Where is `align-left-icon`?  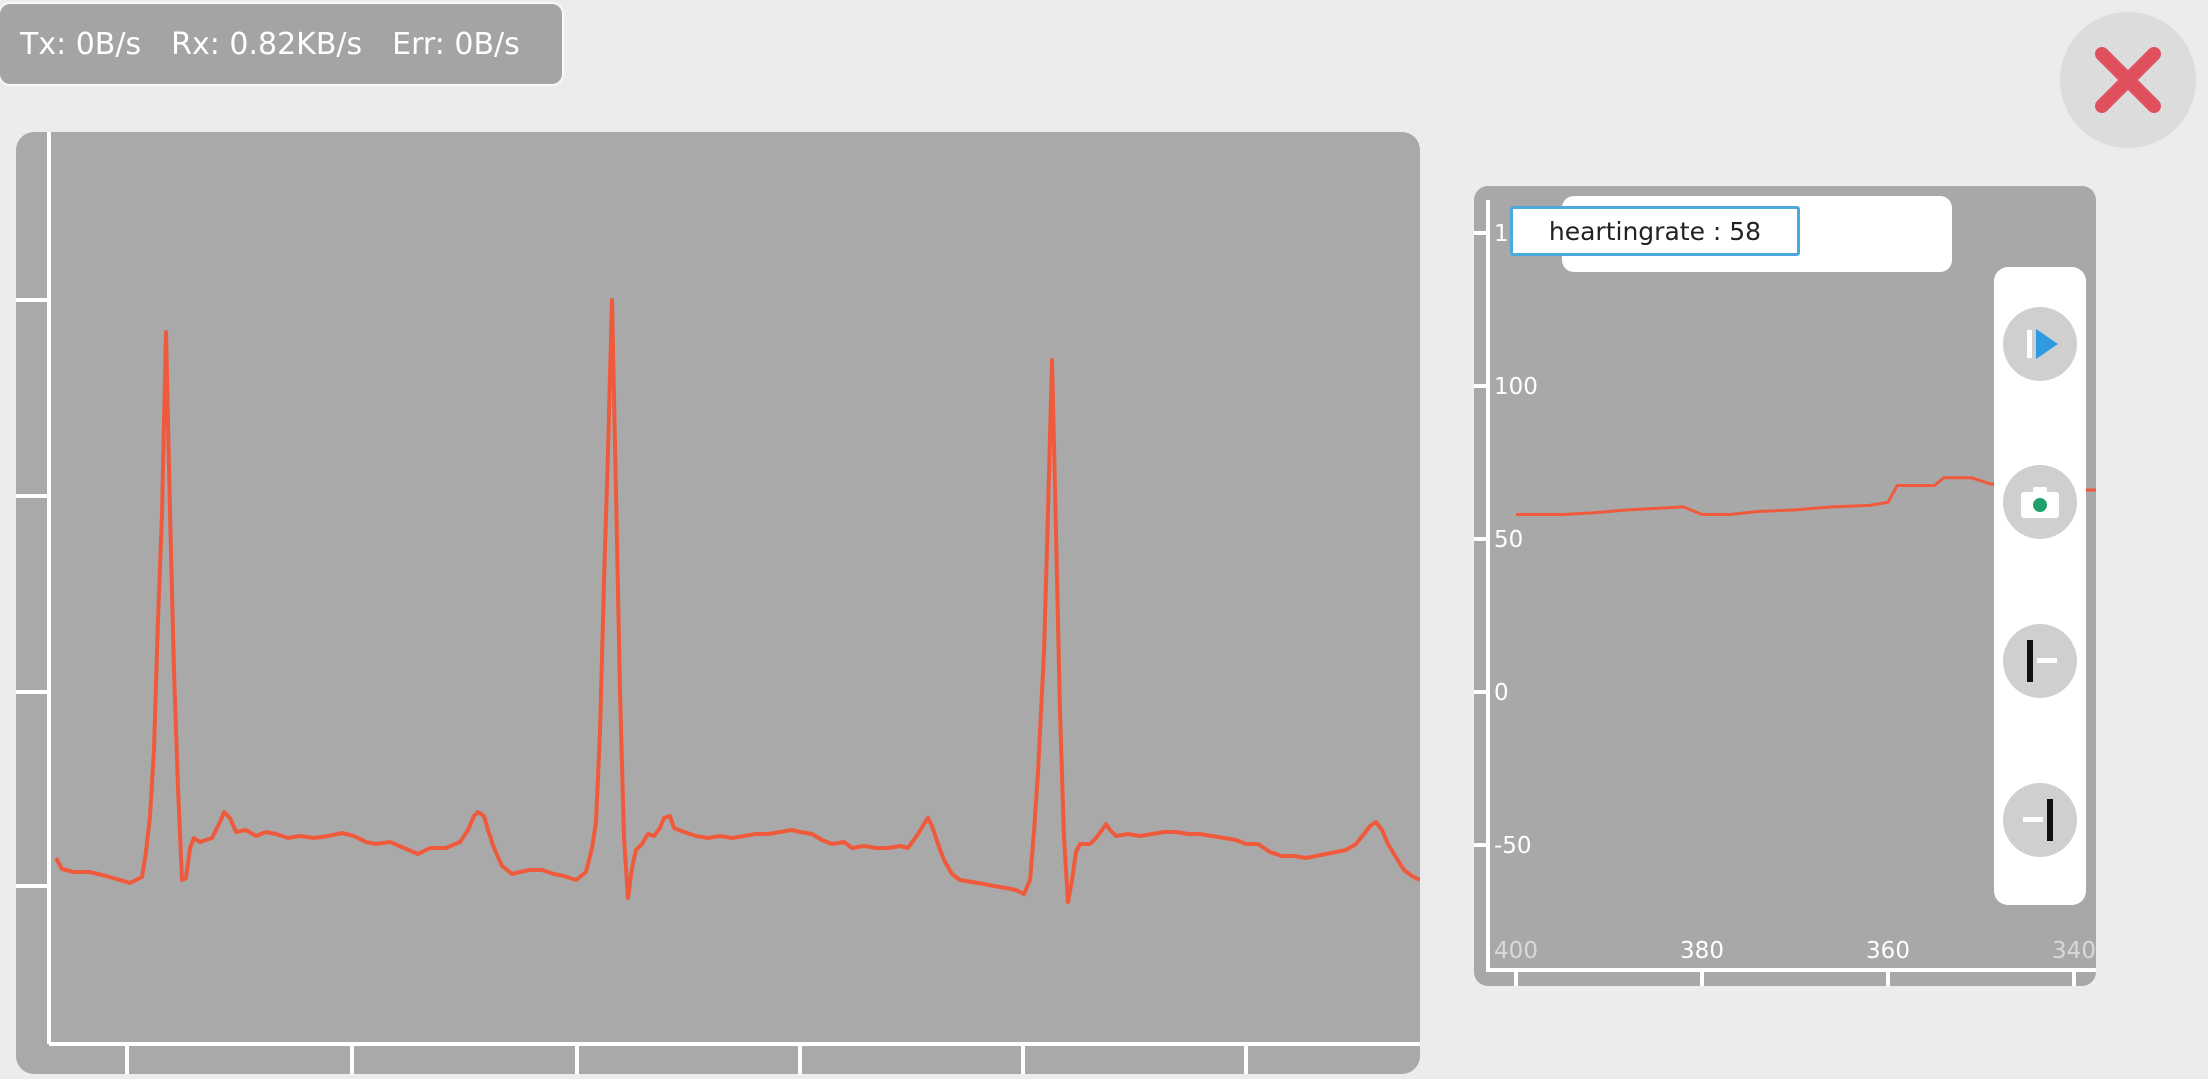
align-left-icon is located at coordinates (2042, 661).